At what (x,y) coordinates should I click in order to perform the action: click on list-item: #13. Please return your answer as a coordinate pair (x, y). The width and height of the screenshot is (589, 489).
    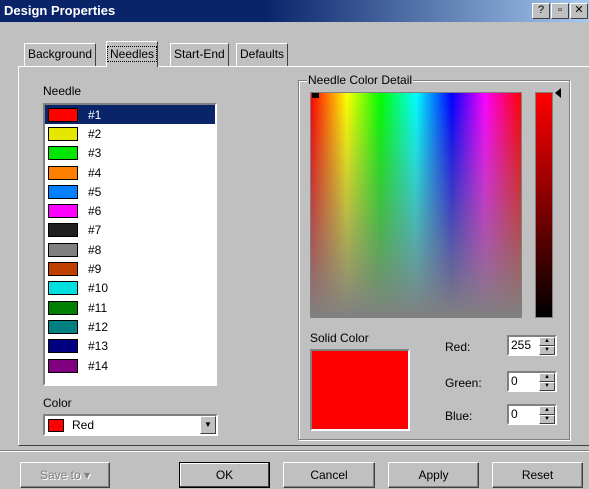
    Looking at the image, I should click on (130, 346).